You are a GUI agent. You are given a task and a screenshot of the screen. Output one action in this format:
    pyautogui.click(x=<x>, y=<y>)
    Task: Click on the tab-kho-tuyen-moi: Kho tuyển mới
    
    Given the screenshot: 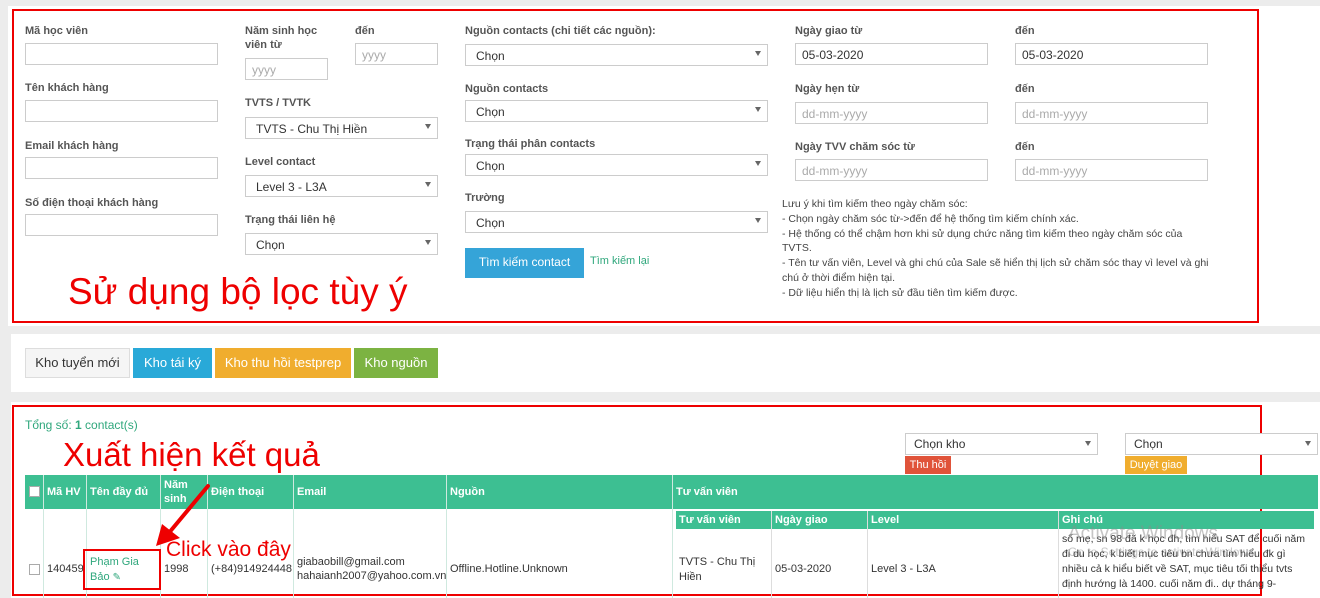 What is the action you would take?
    pyautogui.click(x=77, y=363)
    